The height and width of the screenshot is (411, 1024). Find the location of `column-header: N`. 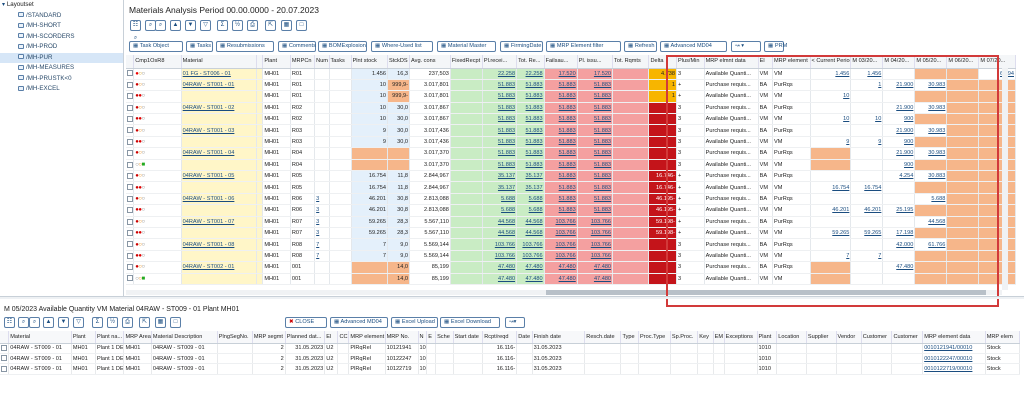

column-header: N is located at coordinates (423, 337).